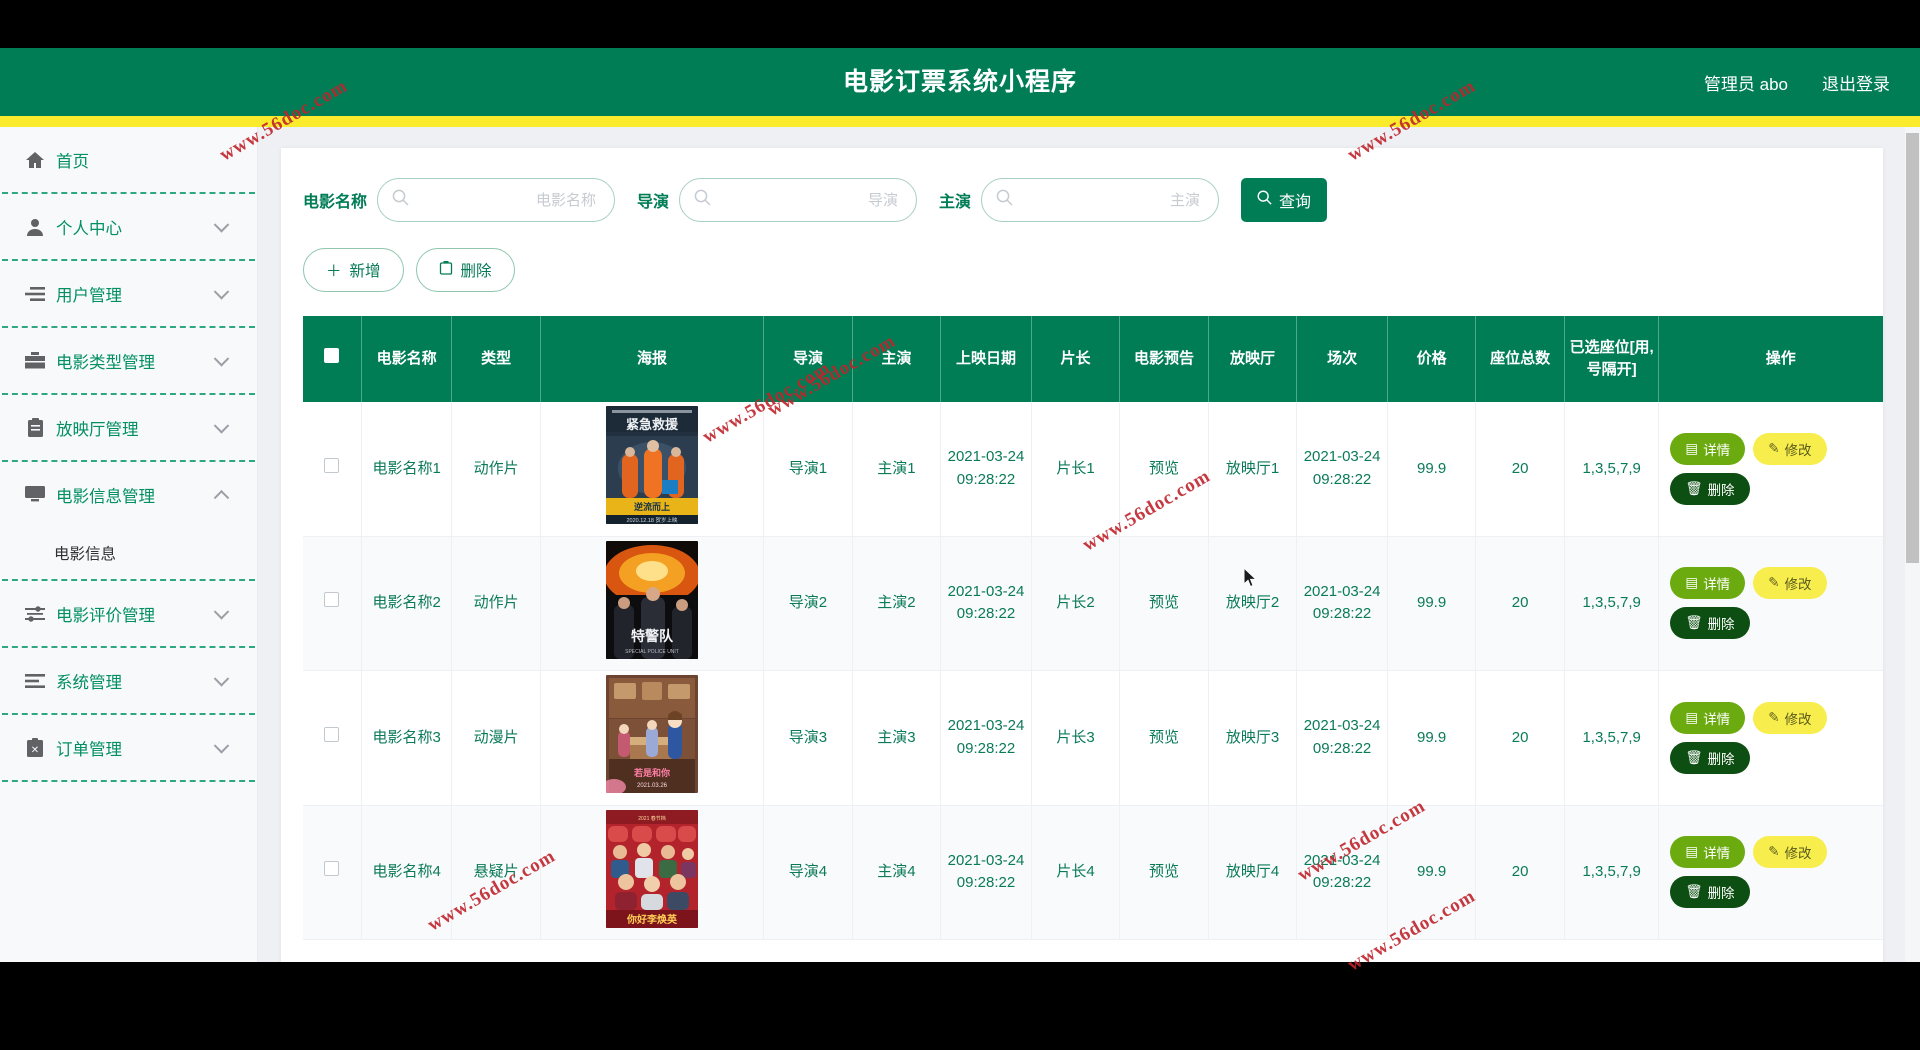 The image size is (1920, 1050). What do you see at coordinates (652, 738) in the screenshot?
I see `cell-poster: 若是和你 2021.03.26` at bounding box center [652, 738].